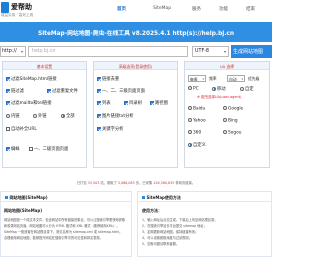 This screenshot has width=320, height=257. Describe the element at coordinates (44, 51) in the screenshot. I see `url-placeholder: help.bj.cn` at that location.